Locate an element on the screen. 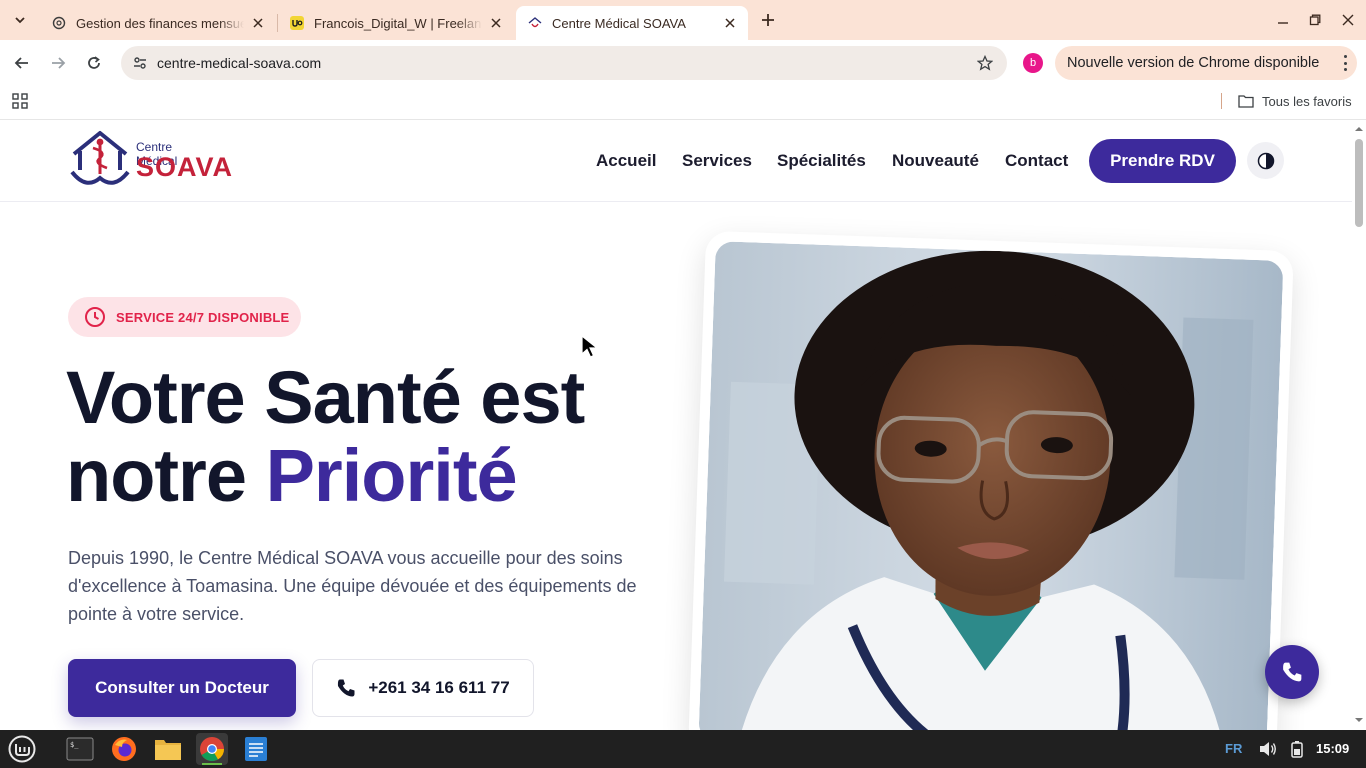  new-tab-button is located at coordinates (768, 20).